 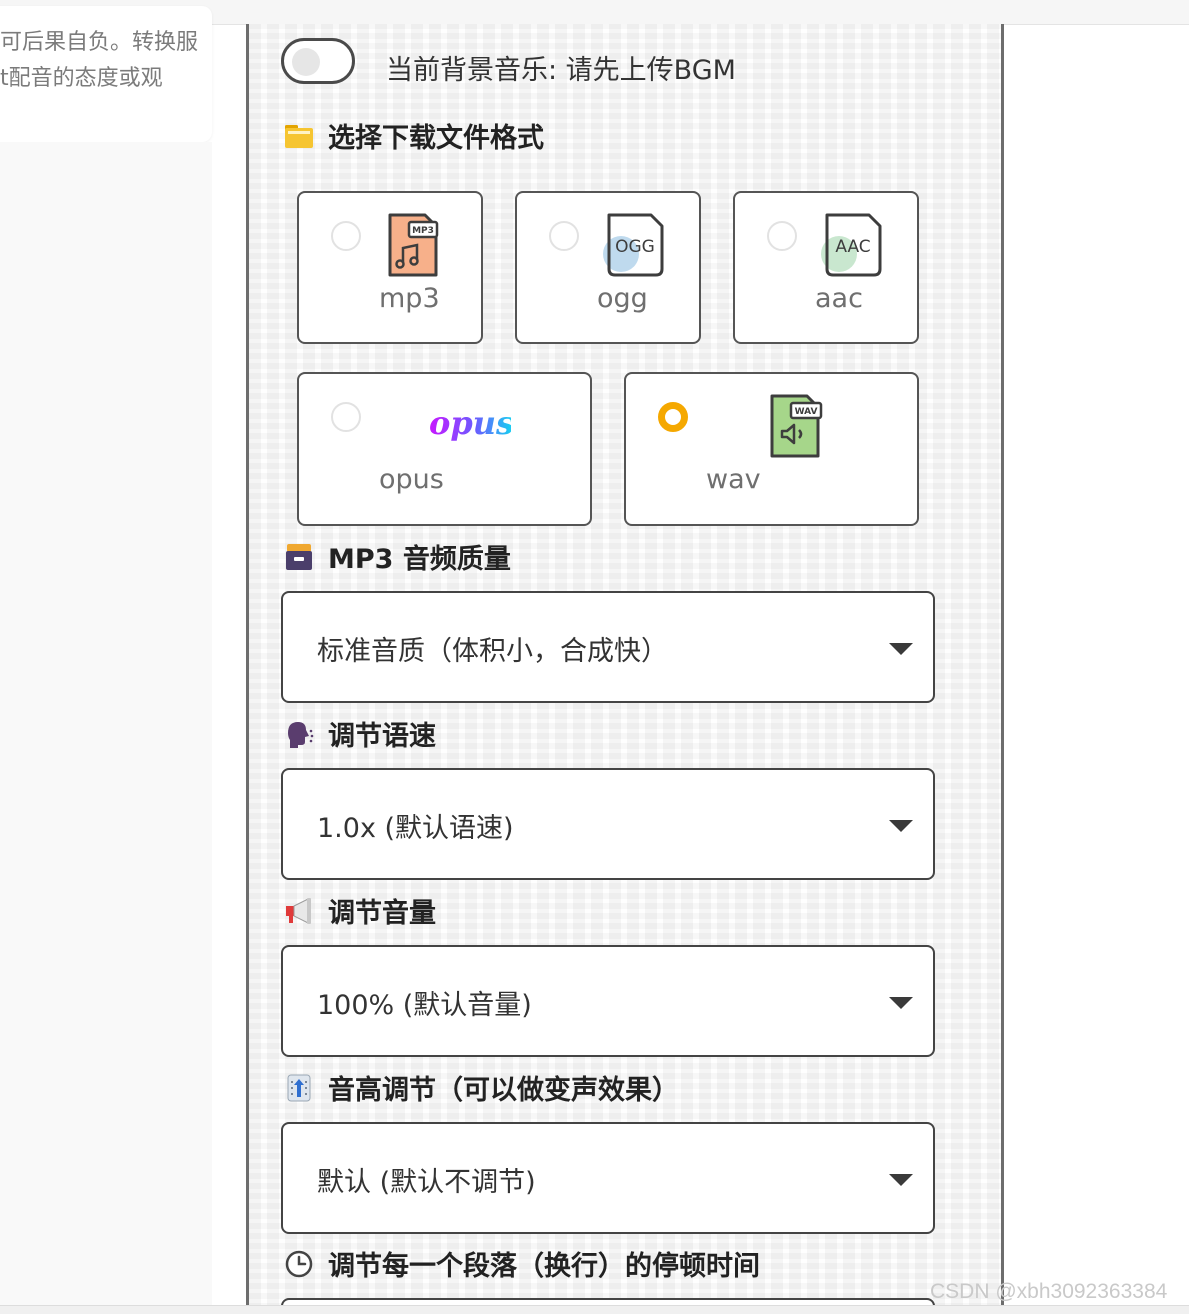 I want to click on watermark-text: CSDN @xbh3092363384, so click(x=1049, y=1291).